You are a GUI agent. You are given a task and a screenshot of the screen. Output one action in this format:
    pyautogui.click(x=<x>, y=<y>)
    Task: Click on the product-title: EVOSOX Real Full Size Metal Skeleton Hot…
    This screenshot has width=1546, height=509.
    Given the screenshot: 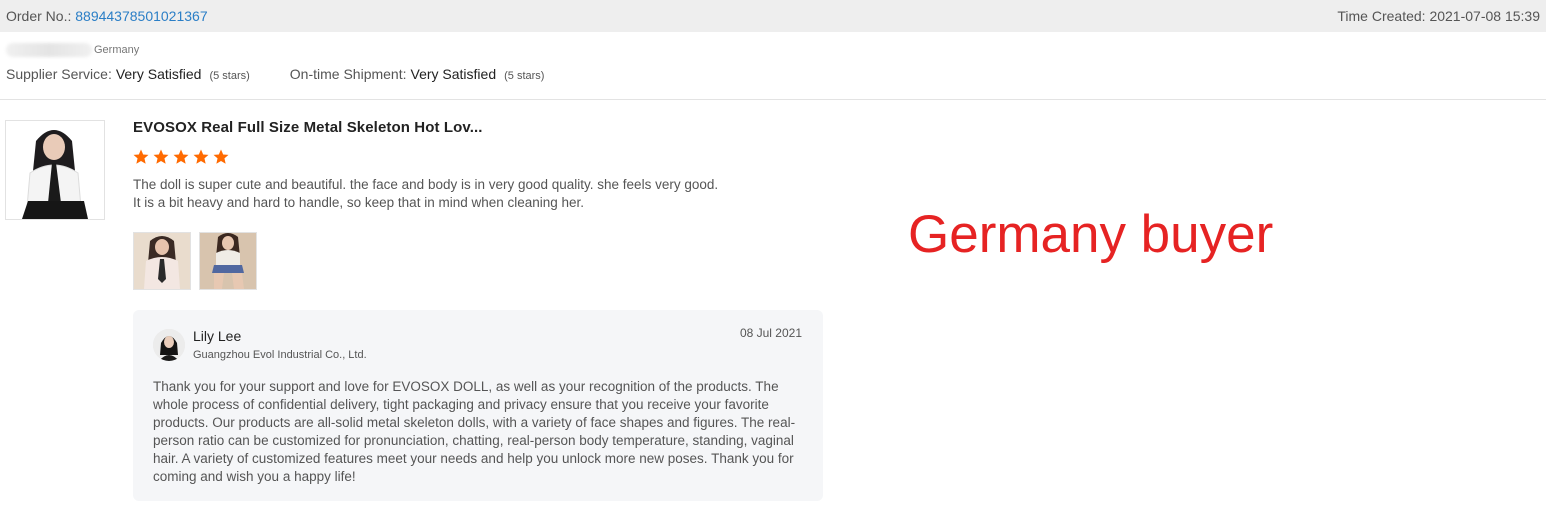 What is the action you would take?
    pyautogui.click(x=308, y=127)
    